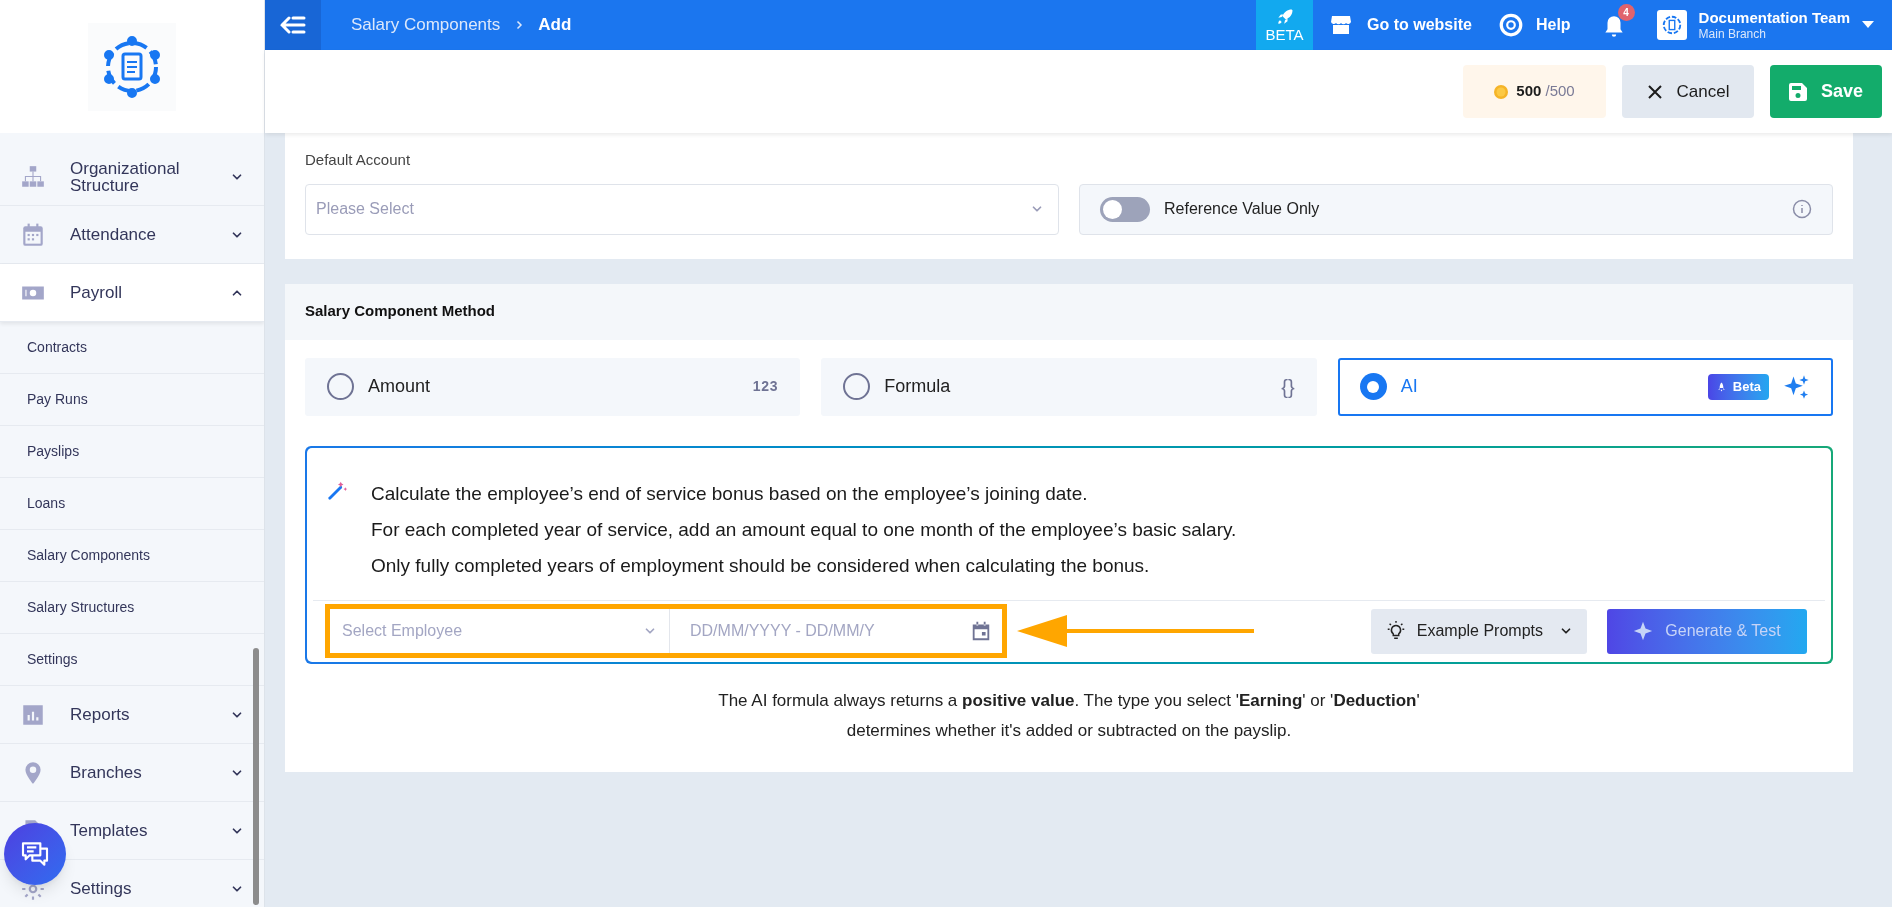 The height and width of the screenshot is (907, 1892). What do you see at coordinates (426, 25) in the screenshot?
I see `breadcrumb-link: Salary Components` at bounding box center [426, 25].